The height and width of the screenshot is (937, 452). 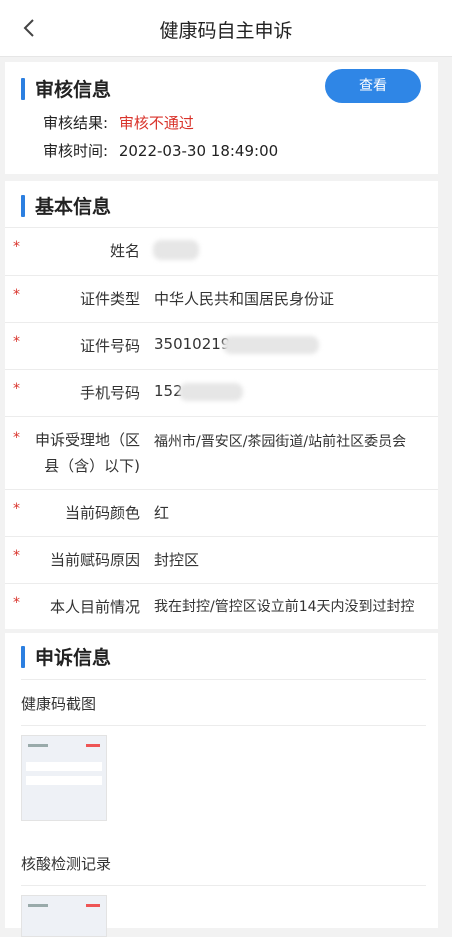 I want to click on field-value: 福州市/晋安区/茶园街道/站前社区委员会, so click(x=280, y=442).